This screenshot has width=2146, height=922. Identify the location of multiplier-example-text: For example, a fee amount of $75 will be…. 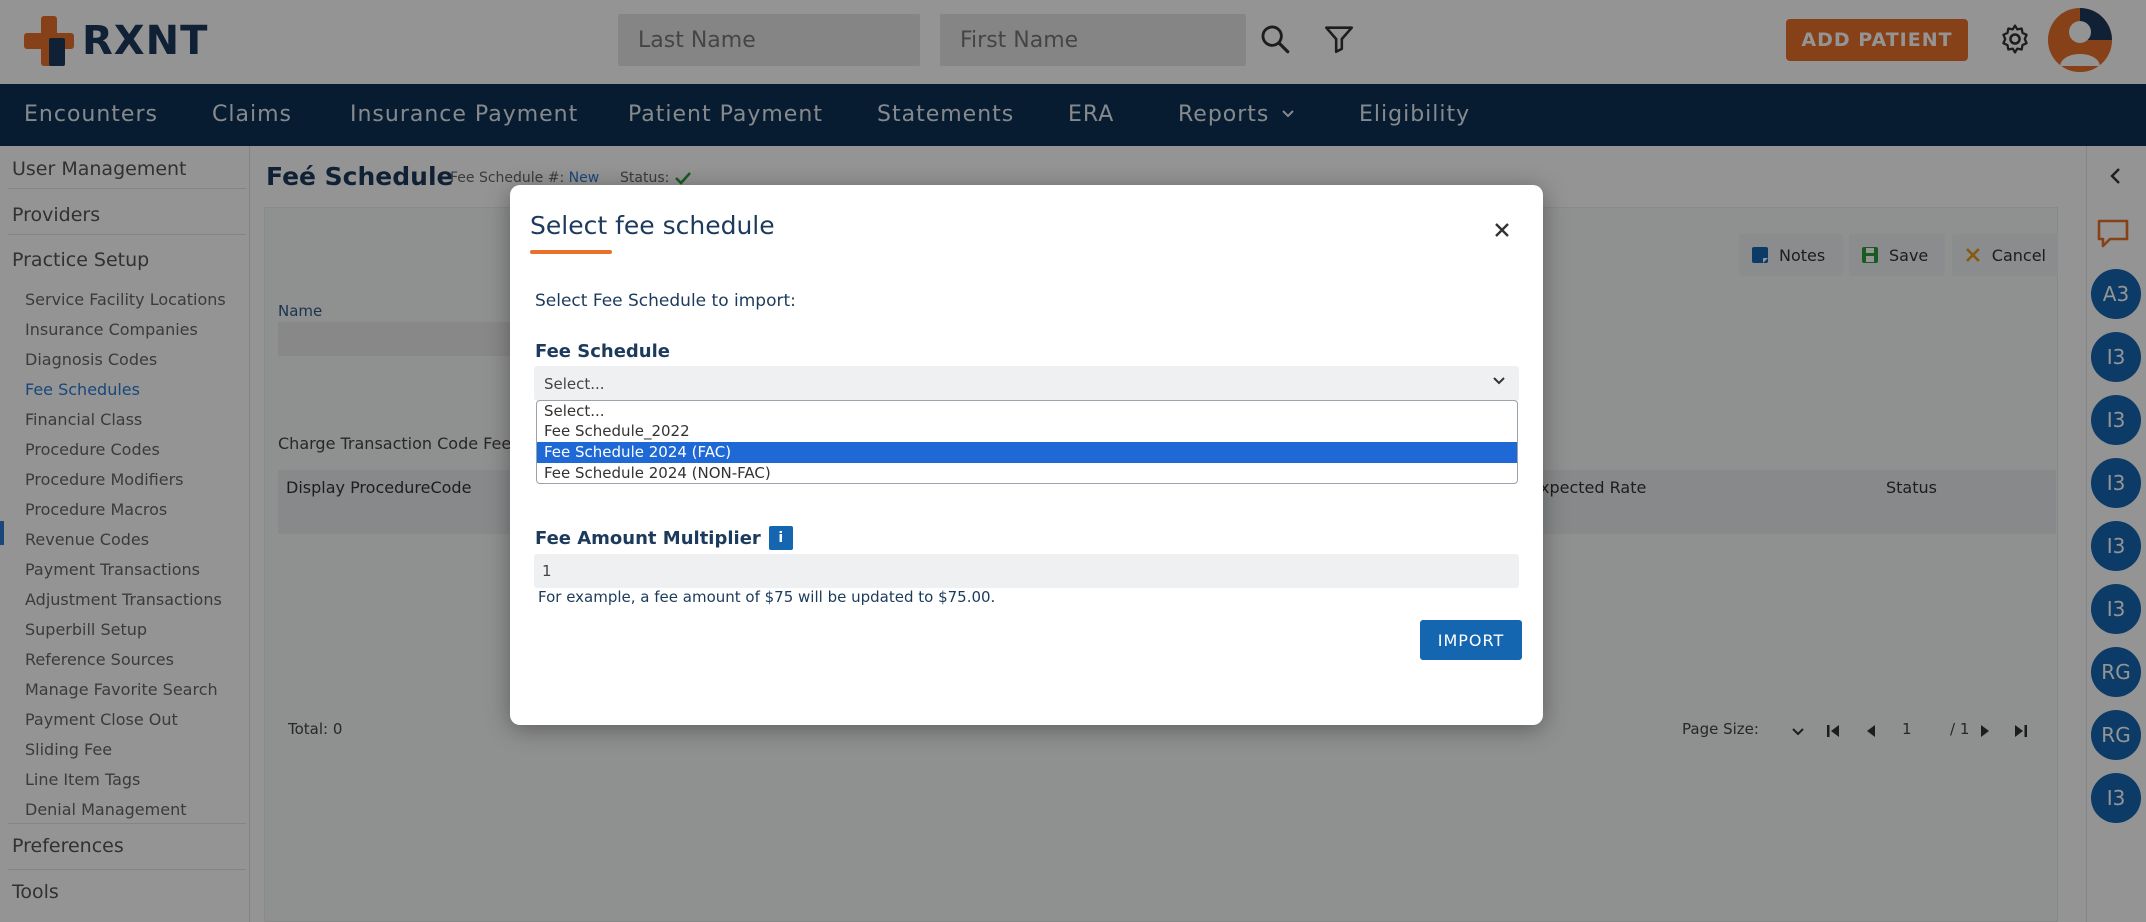
(767, 597).